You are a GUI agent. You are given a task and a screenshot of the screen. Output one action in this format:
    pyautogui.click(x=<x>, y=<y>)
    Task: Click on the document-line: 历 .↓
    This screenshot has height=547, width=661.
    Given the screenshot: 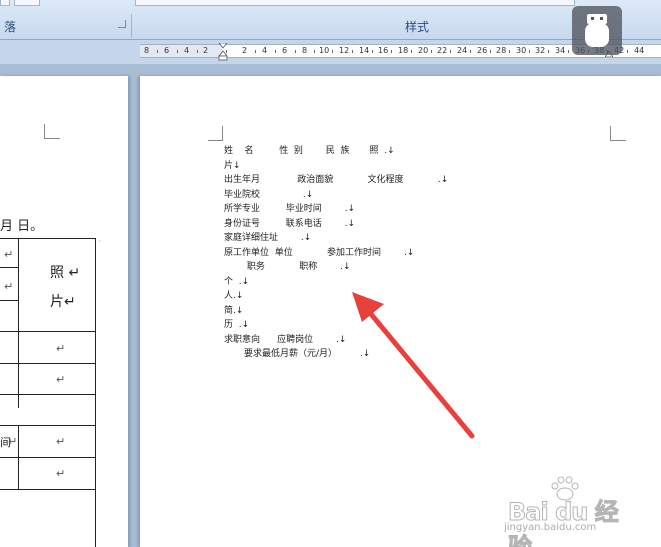 What is the action you would take?
    pyautogui.click(x=236, y=325)
    